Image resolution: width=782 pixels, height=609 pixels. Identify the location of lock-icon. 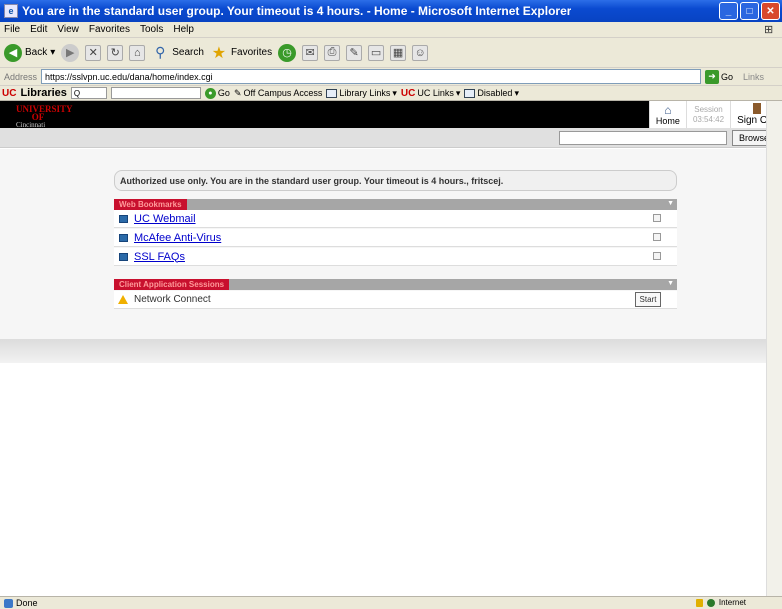
(699, 602).